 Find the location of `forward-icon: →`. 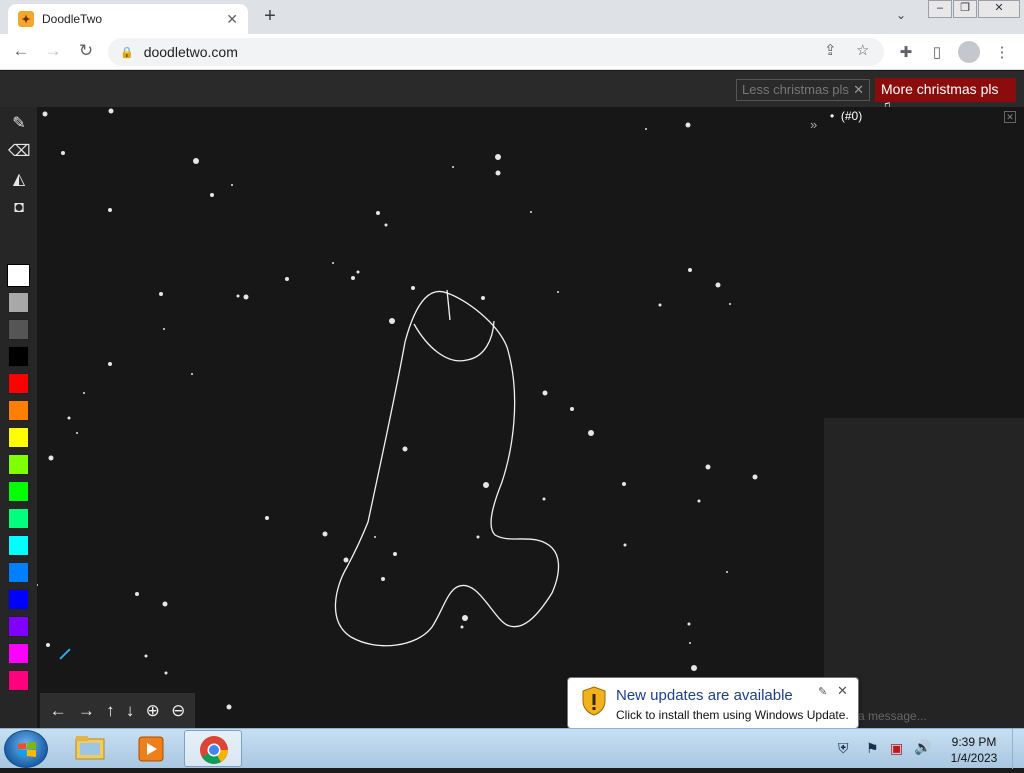

forward-icon: → is located at coordinates (53, 52).